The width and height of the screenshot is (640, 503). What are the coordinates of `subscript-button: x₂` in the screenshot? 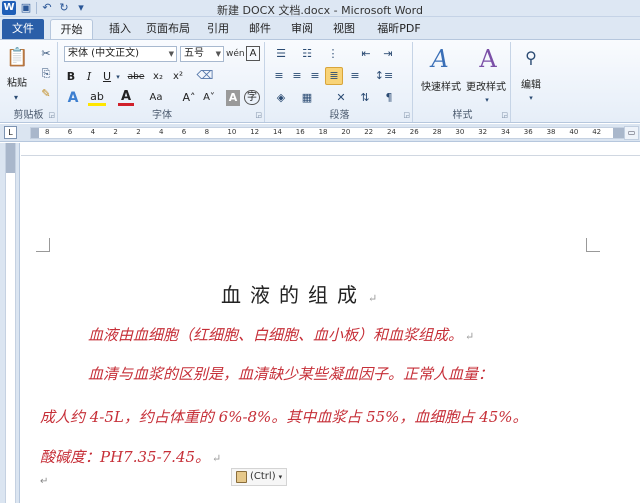 It's located at (158, 77).